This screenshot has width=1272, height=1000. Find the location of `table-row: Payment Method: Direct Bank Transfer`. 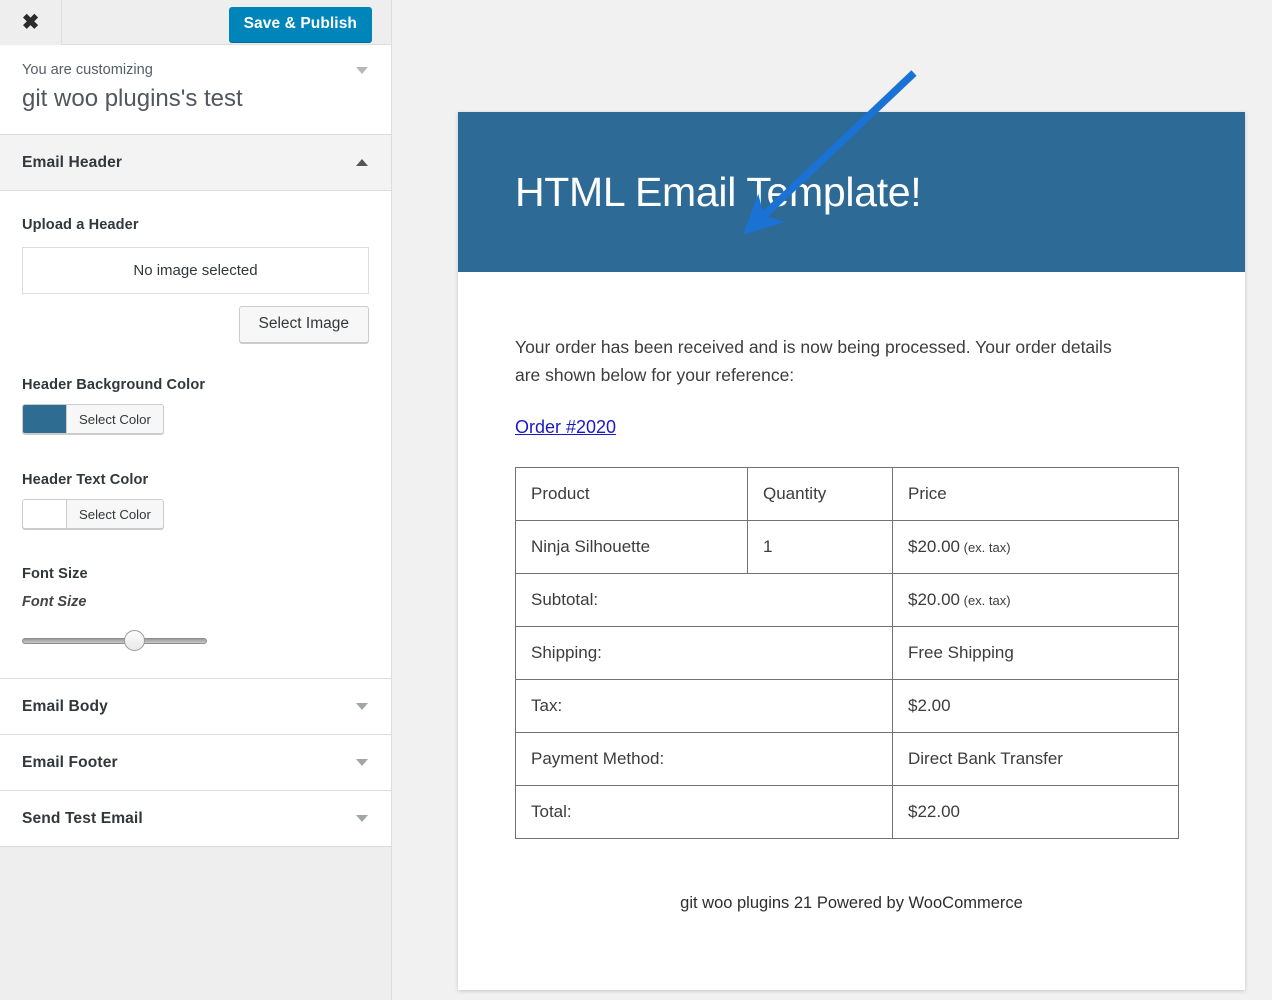

table-row: Payment Method: Direct Bank Transfer is located at coordinates (847, 759).